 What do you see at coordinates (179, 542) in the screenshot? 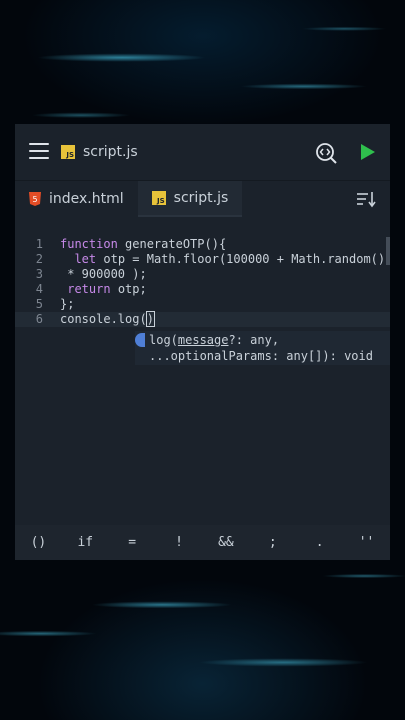
I see `key-not: !` at bounding box center [179, 542].